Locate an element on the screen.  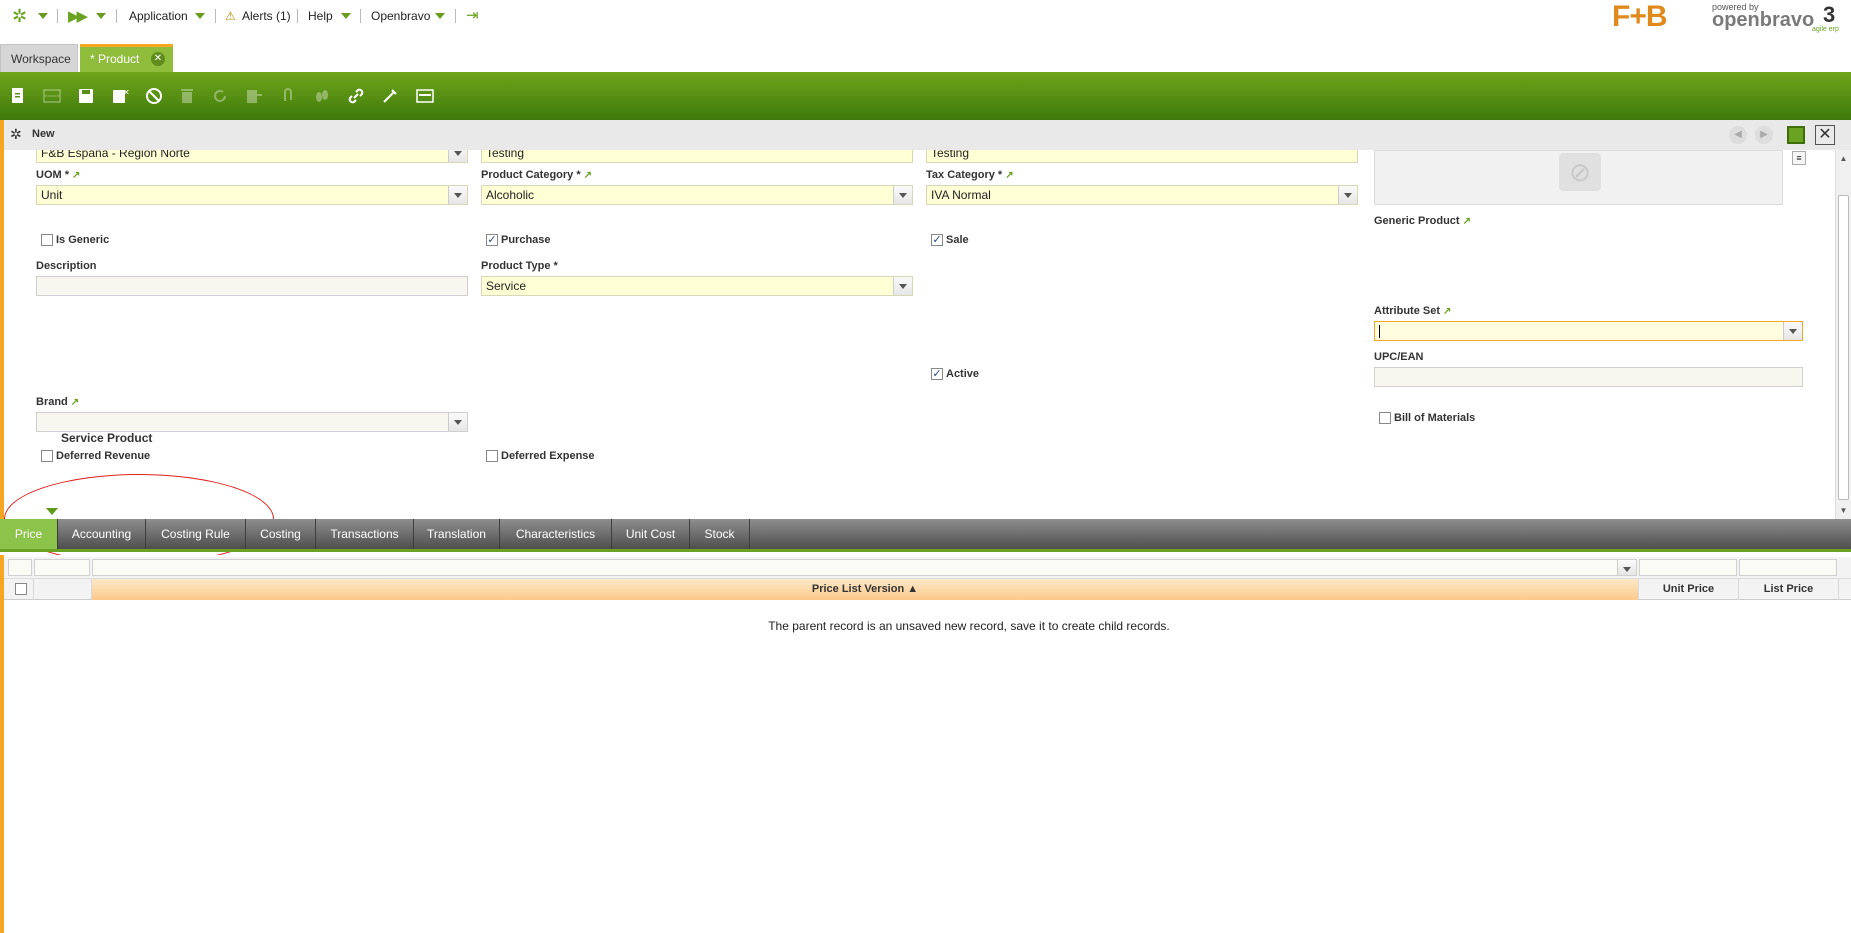
delete-button is located at coordinates (187, 96).